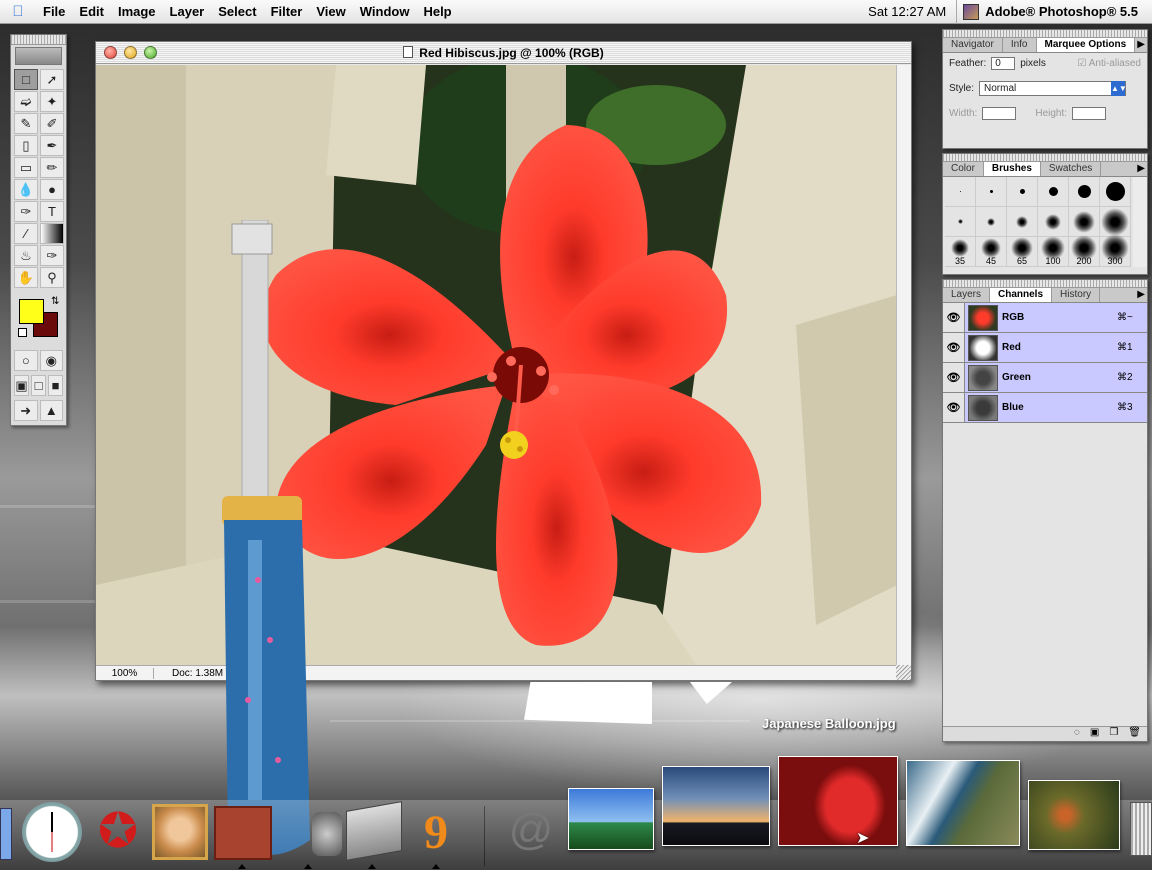 The width and height of the screenshot is (1152, 870). What do you see at coordinates (1045, 348) in the screenshot?
I see `channel-row-red: 👁 Red ⌘1` at bounding box center [1045, 348].